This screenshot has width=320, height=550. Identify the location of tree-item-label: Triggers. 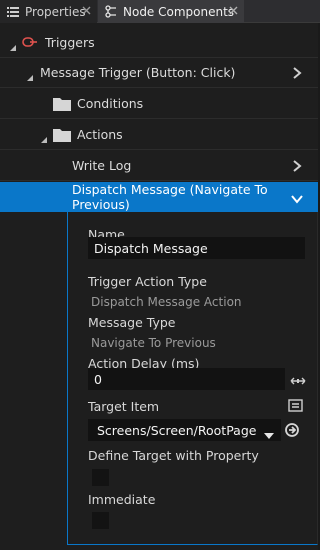
(70, 42).